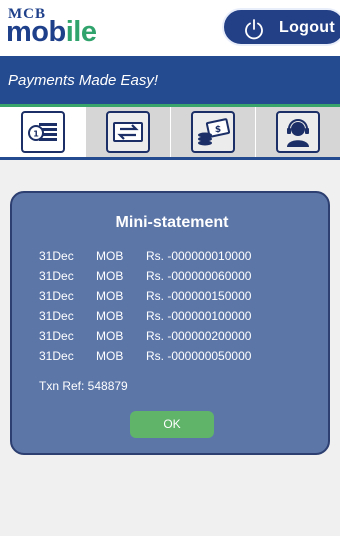  What do you see at coordinates (83, 80) in the screenshot?
I see `tagline-text: Payments Made Easy!` at bounding box center [83, 80].